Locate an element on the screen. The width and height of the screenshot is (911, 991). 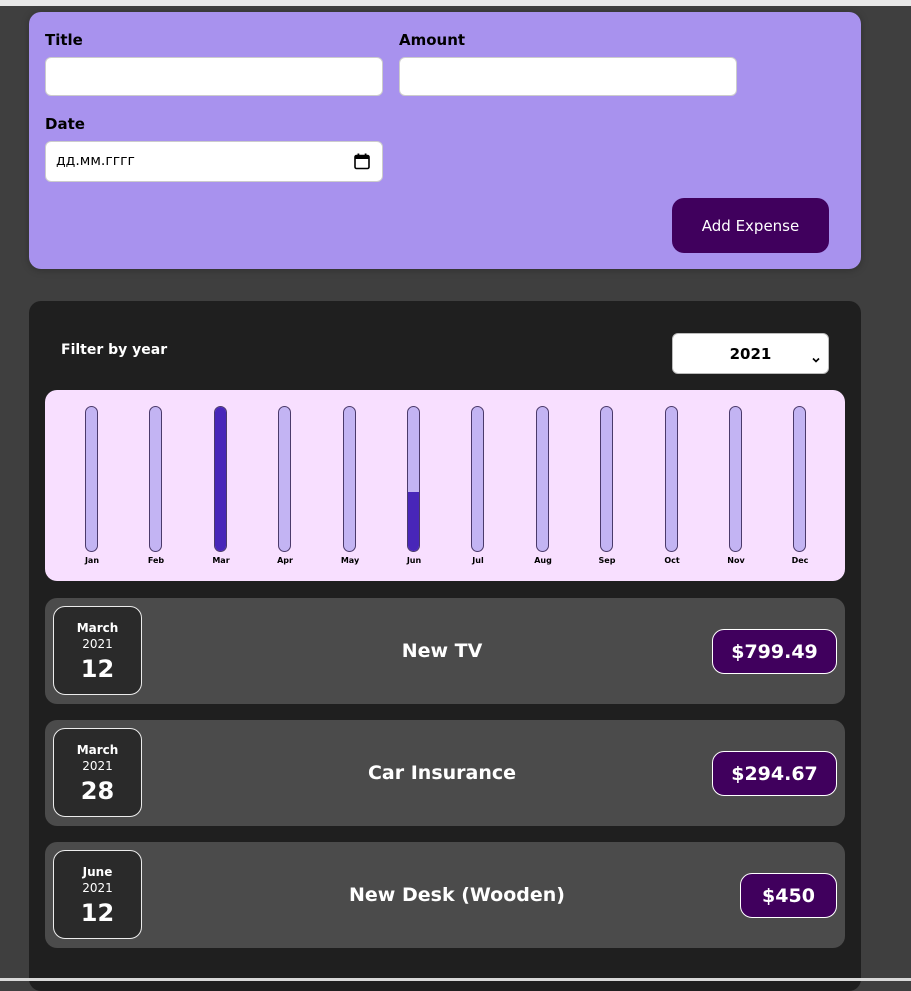
chart-bar-label: Apr is located at coordinates (285, 560).